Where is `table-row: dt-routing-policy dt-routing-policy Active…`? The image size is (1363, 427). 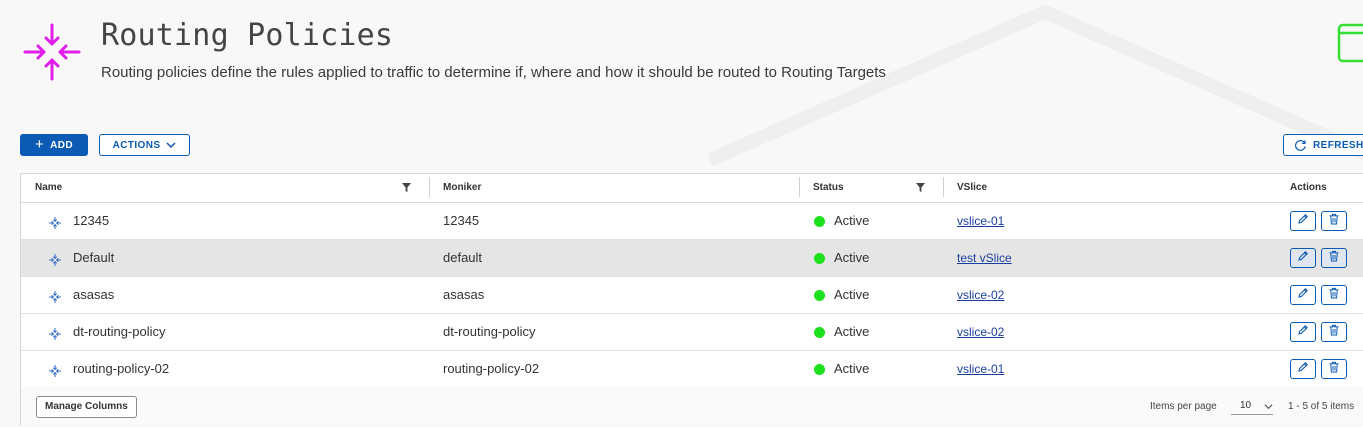 table-row: dt-routing-policy dt-routing-policy Active… is located at coordinates (692, 332).